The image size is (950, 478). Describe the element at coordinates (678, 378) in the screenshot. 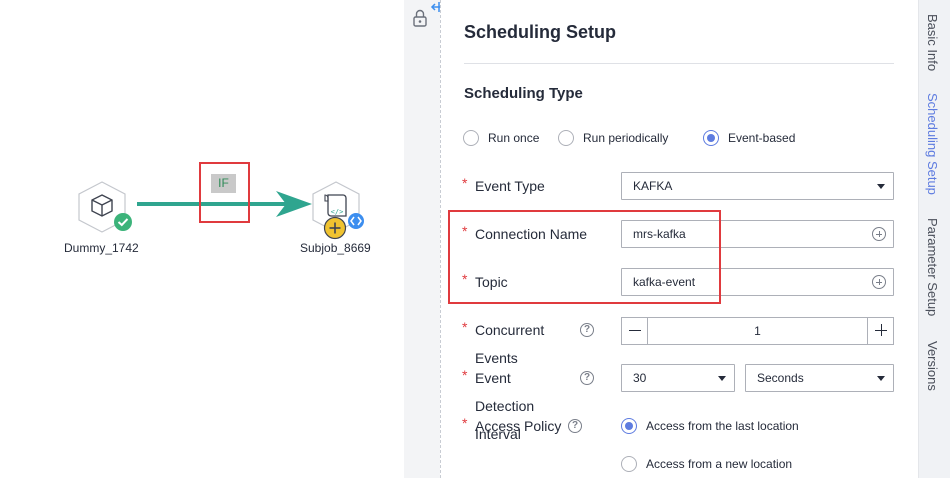

I see `detection-interval-select: 30` at that location.